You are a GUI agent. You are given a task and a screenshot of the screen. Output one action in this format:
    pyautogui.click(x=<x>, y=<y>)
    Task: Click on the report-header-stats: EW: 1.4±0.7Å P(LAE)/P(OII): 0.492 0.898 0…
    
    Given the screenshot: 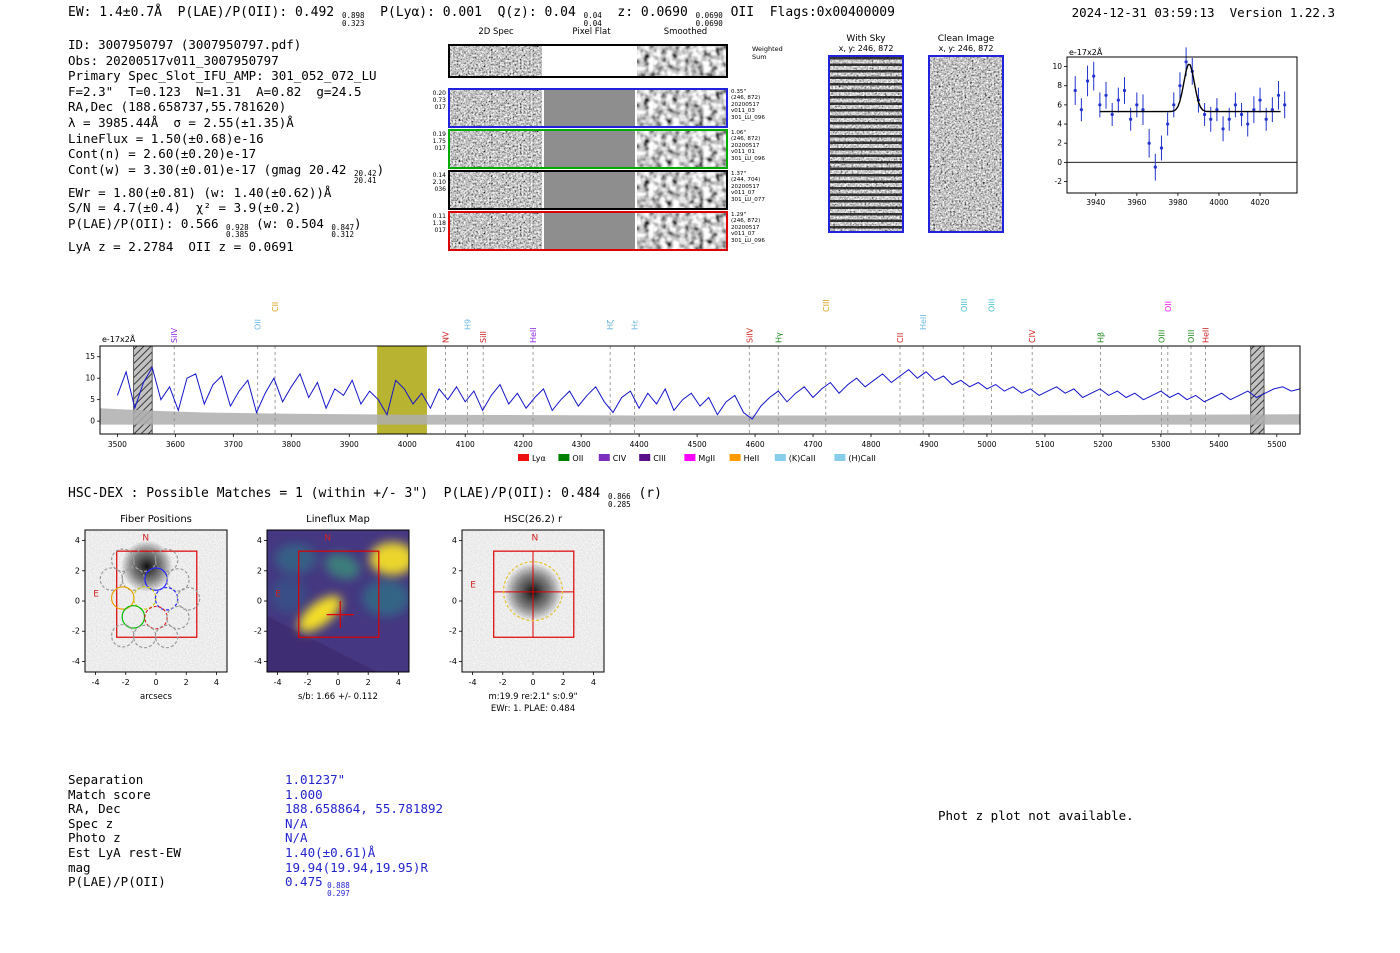 What is the action you would take?
    pyautogui.click(x=481, y=16)
    